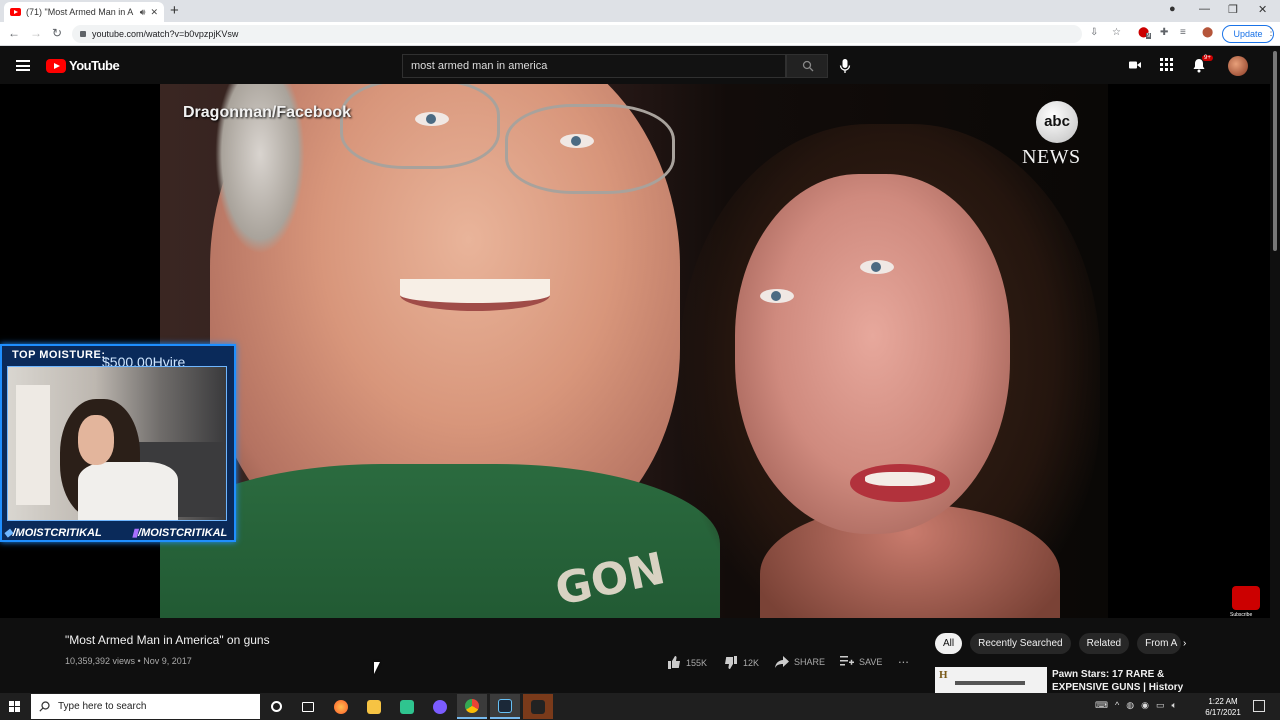  Describe the element at coordinates (276, 706) in the screenshot. I see `cortana-icon` at that location.